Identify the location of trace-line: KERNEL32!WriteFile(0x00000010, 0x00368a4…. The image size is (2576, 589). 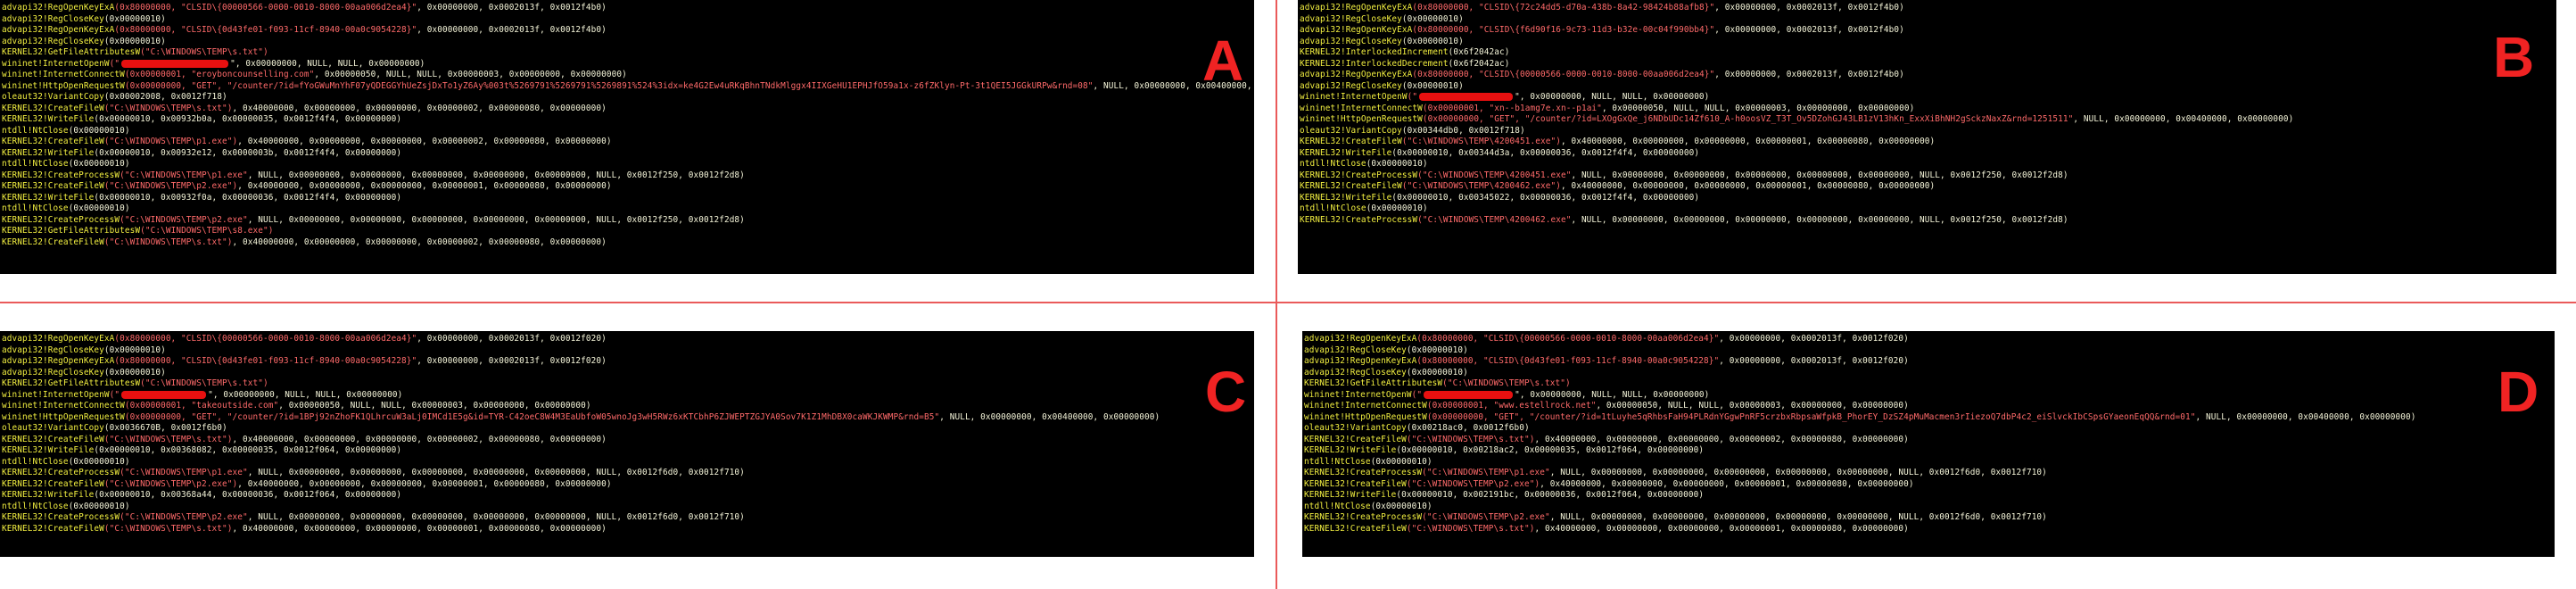
(627, 496).